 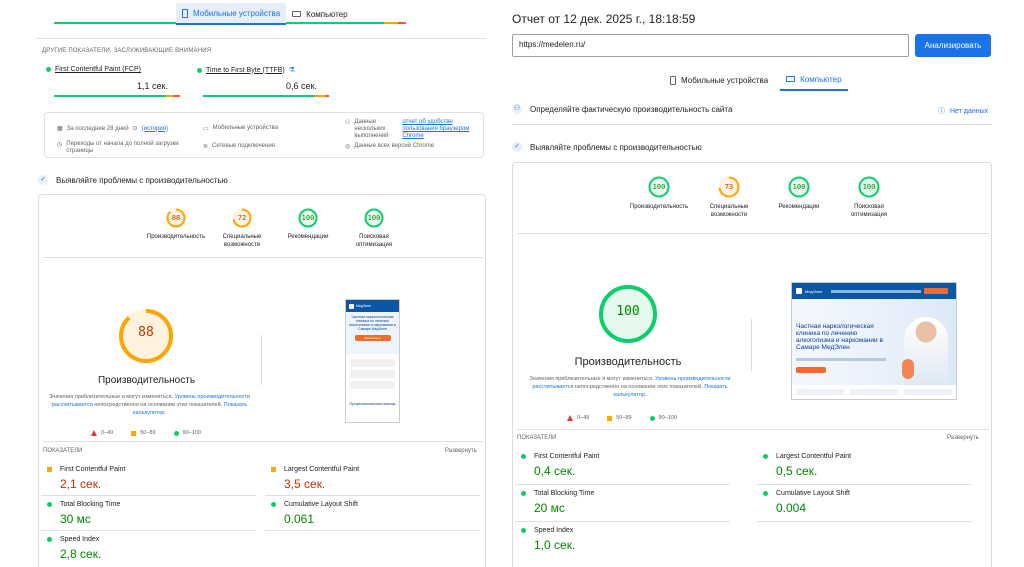 I want to click on metric-label: Total Blocking Time, so click(x=564, y=493).